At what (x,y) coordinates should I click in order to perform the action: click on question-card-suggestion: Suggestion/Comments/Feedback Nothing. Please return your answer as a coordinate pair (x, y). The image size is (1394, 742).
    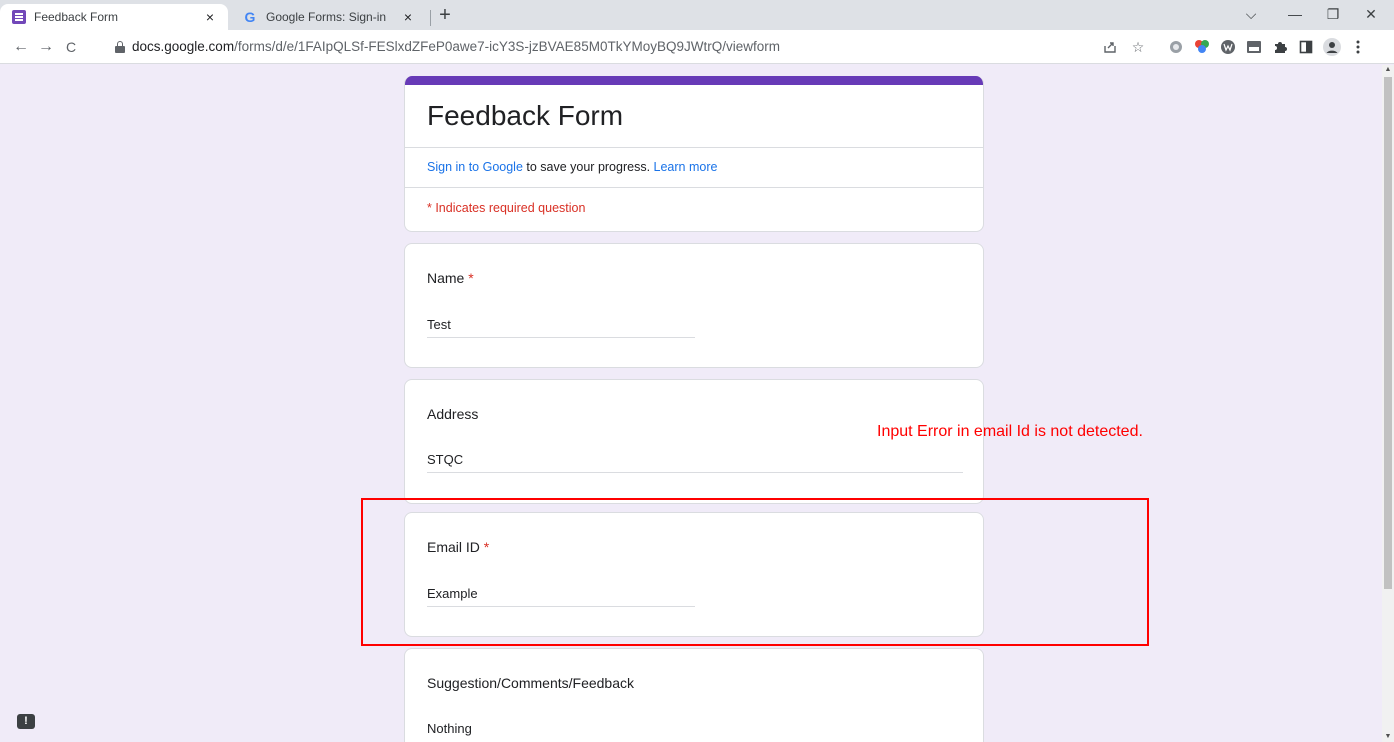
    Looking at the image, I should click on (694, 695).